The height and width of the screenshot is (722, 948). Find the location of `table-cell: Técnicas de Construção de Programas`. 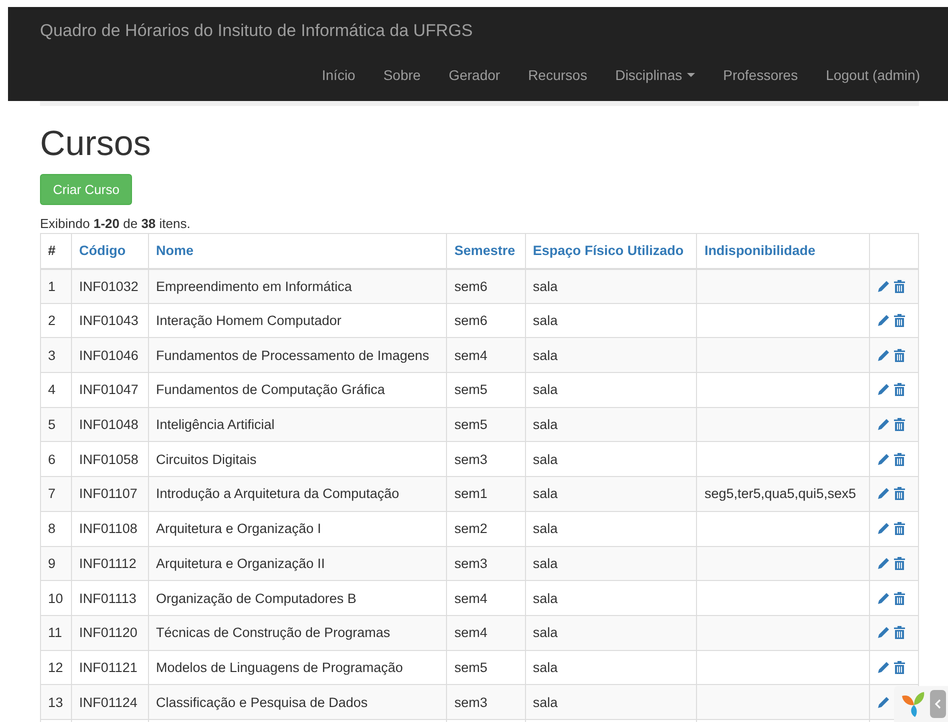

table-cell: Técnicas de Construção de Programas is located at coordinates (273, 632).